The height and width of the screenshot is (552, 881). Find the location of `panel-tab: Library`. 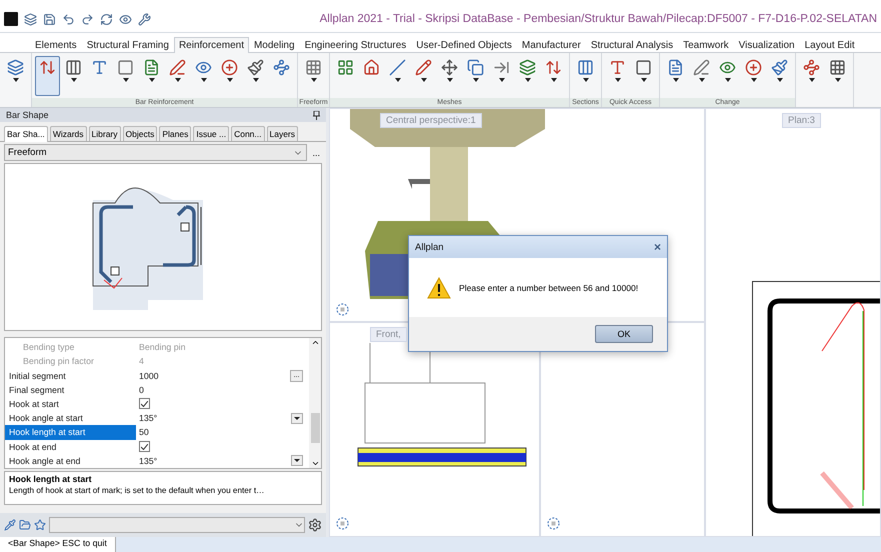

panel-tab: Library is located at coordinates (104, 133).